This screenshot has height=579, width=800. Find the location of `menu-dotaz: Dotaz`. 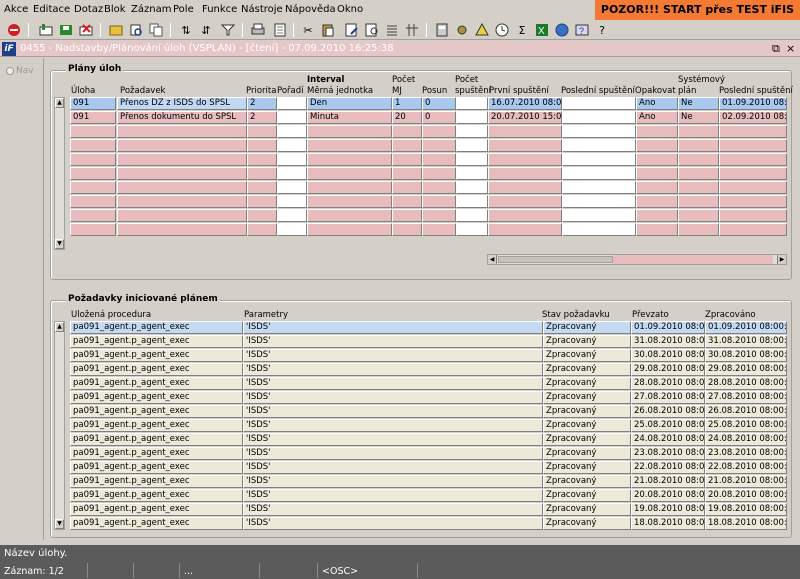

menu-dotaz: Dotaz is located at coordinates (88, 9).